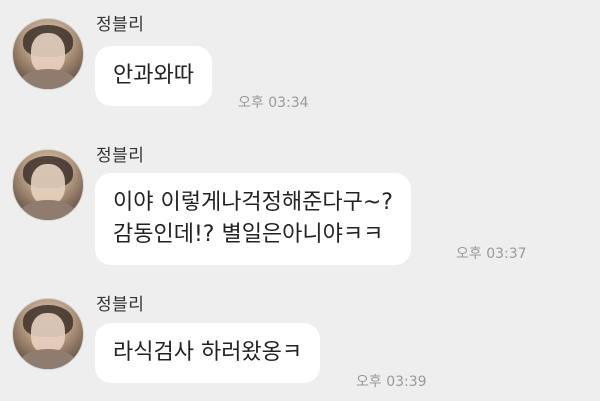 The height and width of the screenshot is (401, 600). Describe the element at coordinates (248, 234) in the screenshot. I see `message-line: 감동인데!? 별일은아니야ㅋㅋ` at that location.